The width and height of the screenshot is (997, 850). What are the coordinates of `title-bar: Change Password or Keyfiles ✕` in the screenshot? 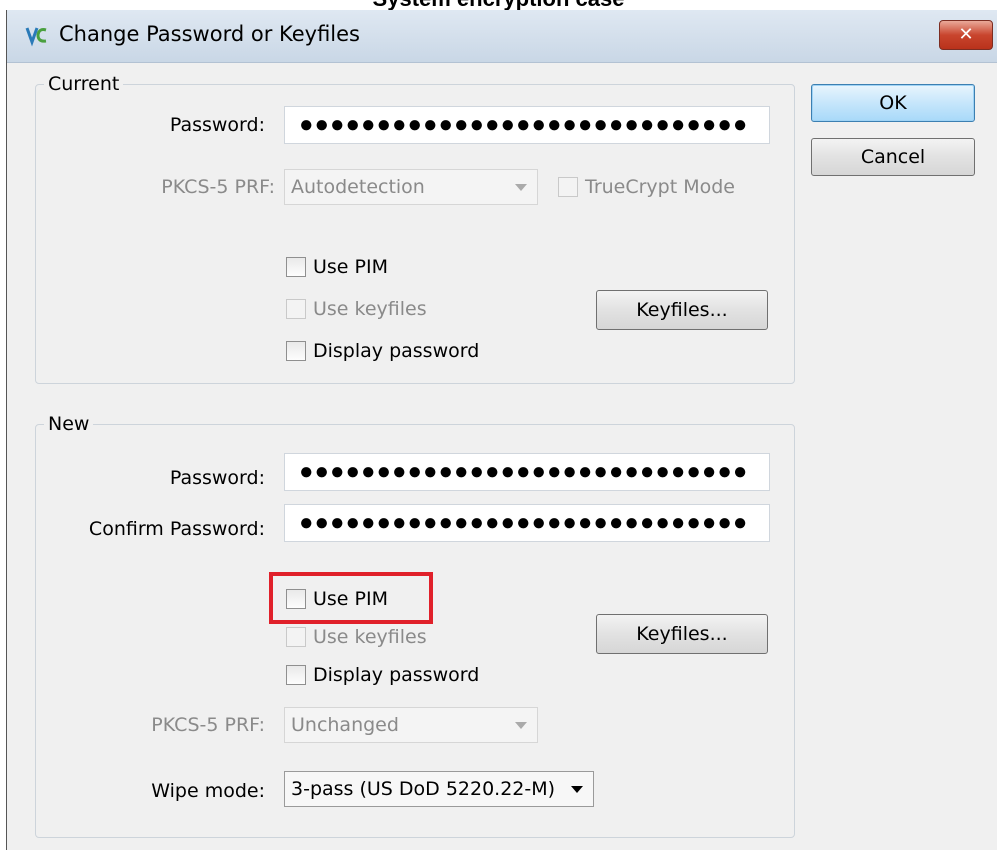 It's located at (502, 36).